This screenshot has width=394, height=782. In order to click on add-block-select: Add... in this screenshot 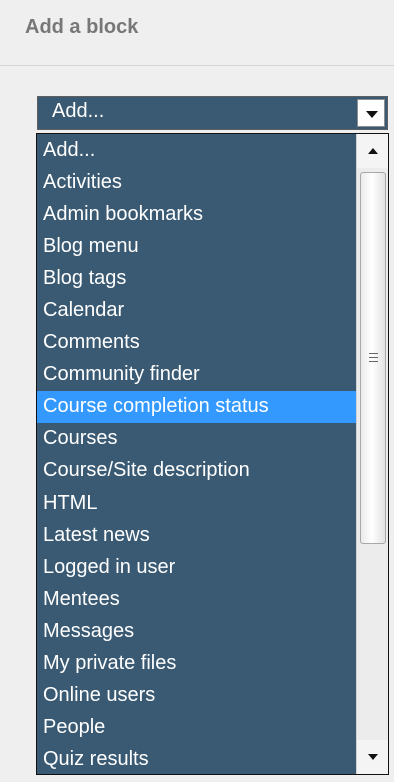, I will do `click(212, 113)`.